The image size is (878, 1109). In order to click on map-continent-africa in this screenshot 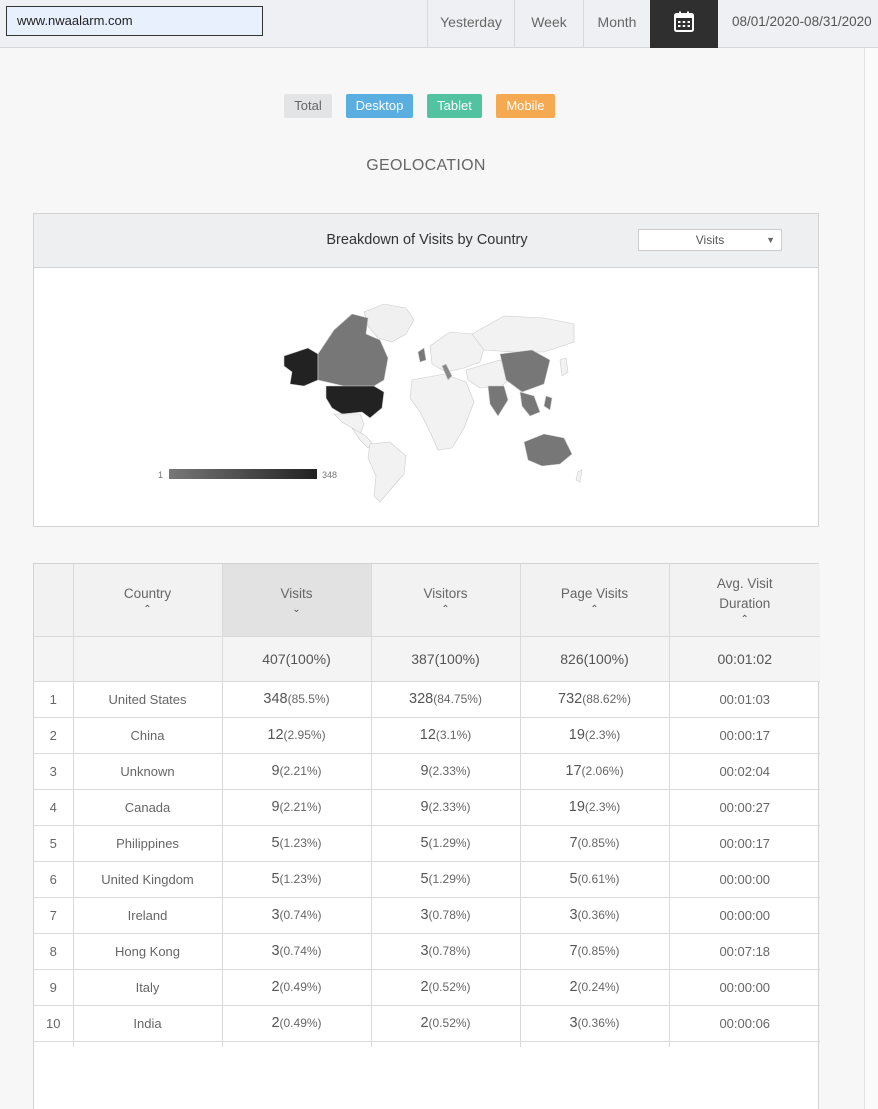, I will do `click(442, 412)`.